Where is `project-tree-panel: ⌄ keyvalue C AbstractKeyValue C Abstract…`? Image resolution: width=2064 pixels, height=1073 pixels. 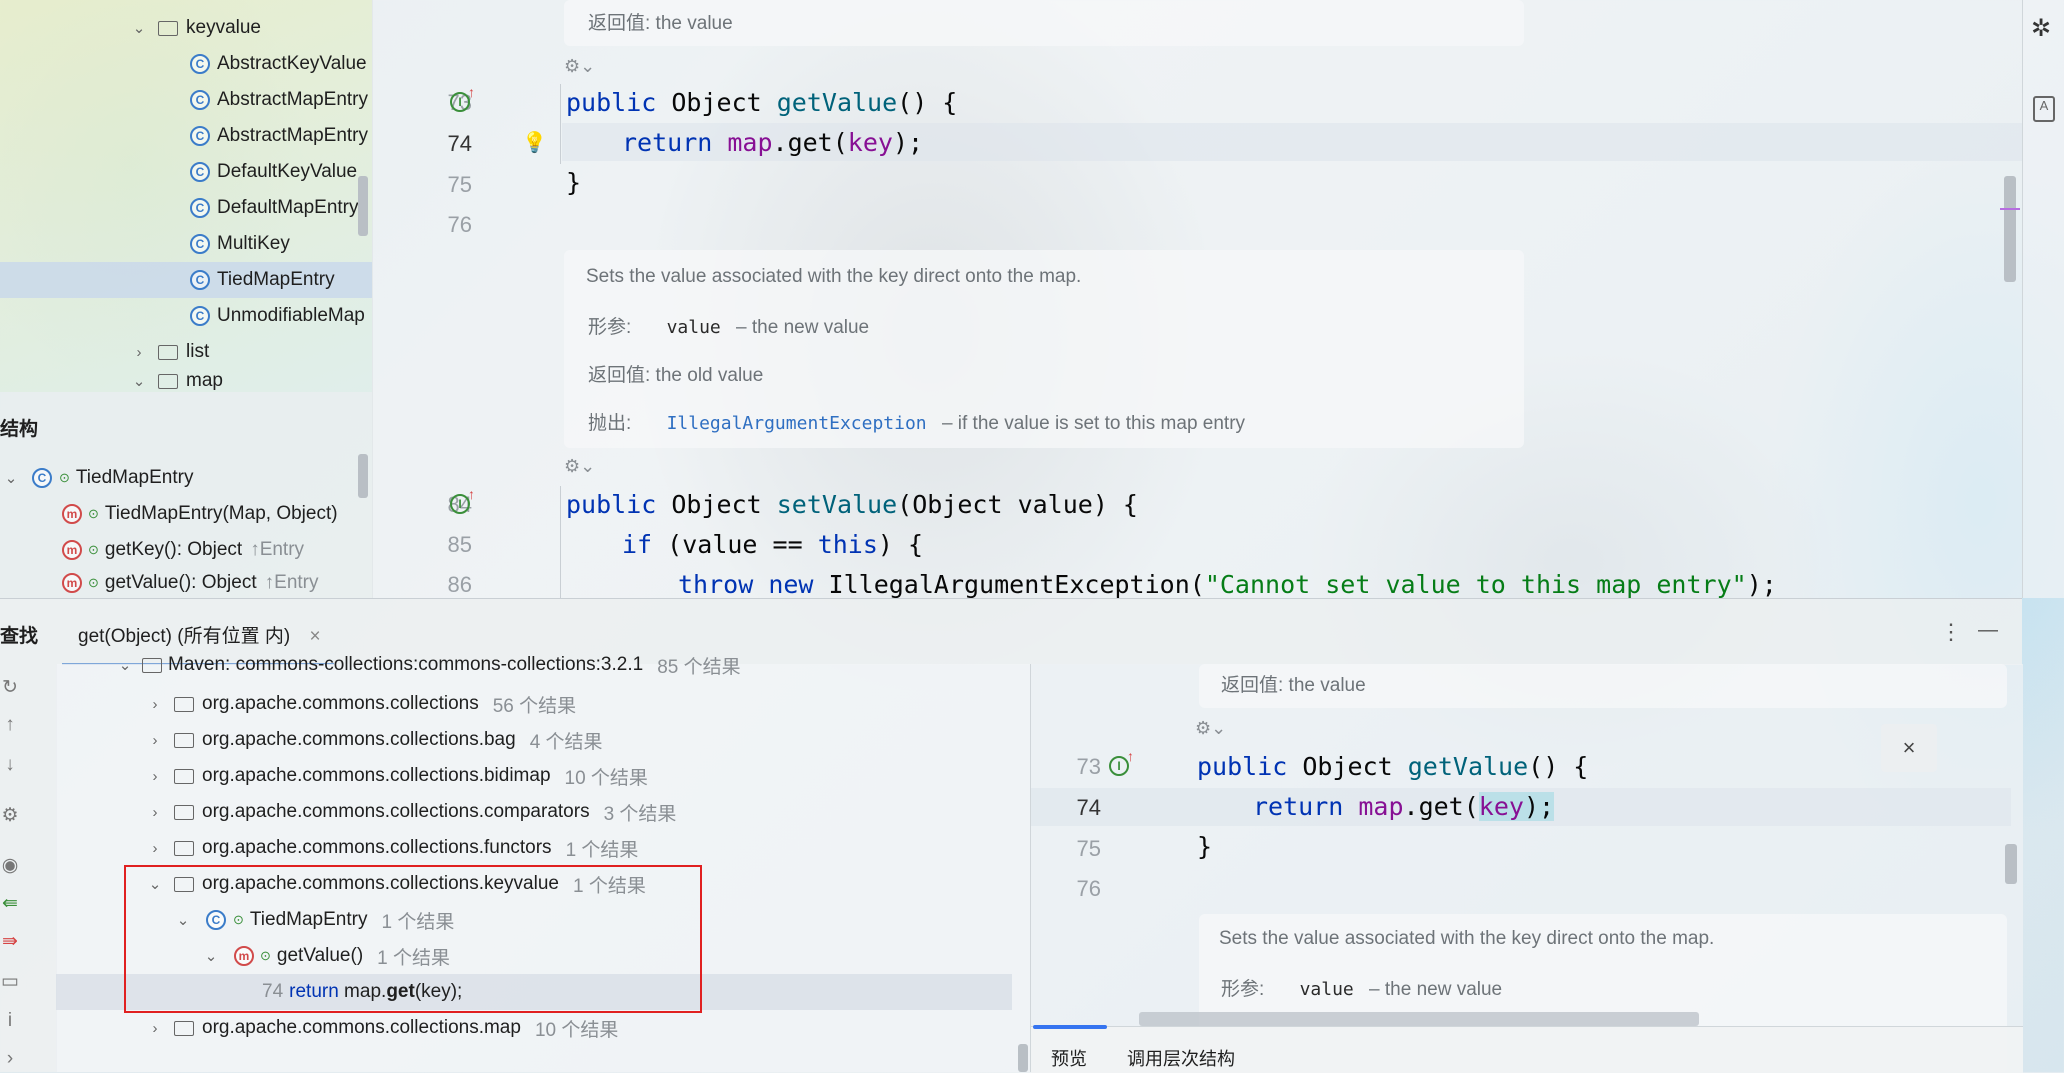
project-tree-panel: ⌄ keyvalue C AbstractKeyValue C Abstract… is located at coordinates (186, 196).